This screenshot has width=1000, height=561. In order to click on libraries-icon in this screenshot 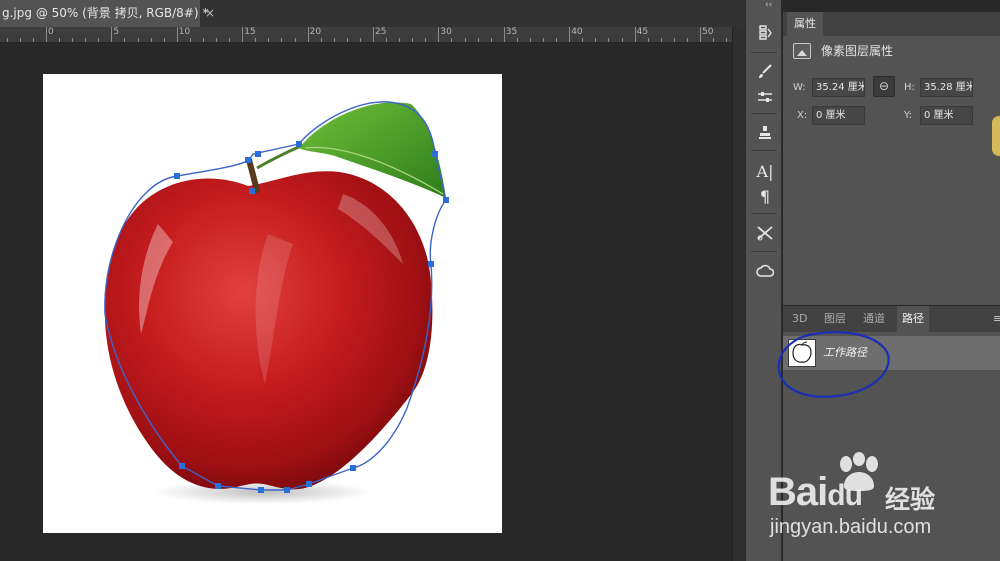, I will do `click(765, 271)`.